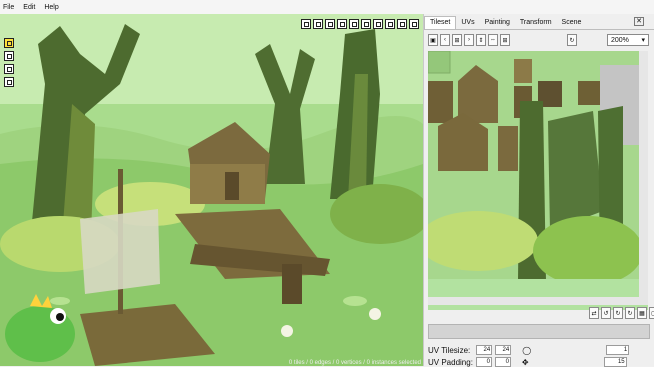  Describe the element at coordinates (642, 313) in the screenshot. I see `tile-icon: ▦` at that location.